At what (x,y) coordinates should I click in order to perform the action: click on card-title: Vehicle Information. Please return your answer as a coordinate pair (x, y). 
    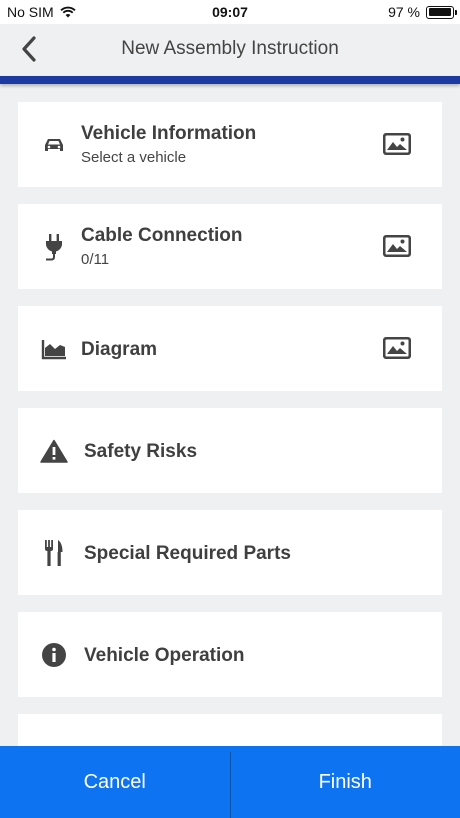
    Looking at the image, I should click on (169, 133).